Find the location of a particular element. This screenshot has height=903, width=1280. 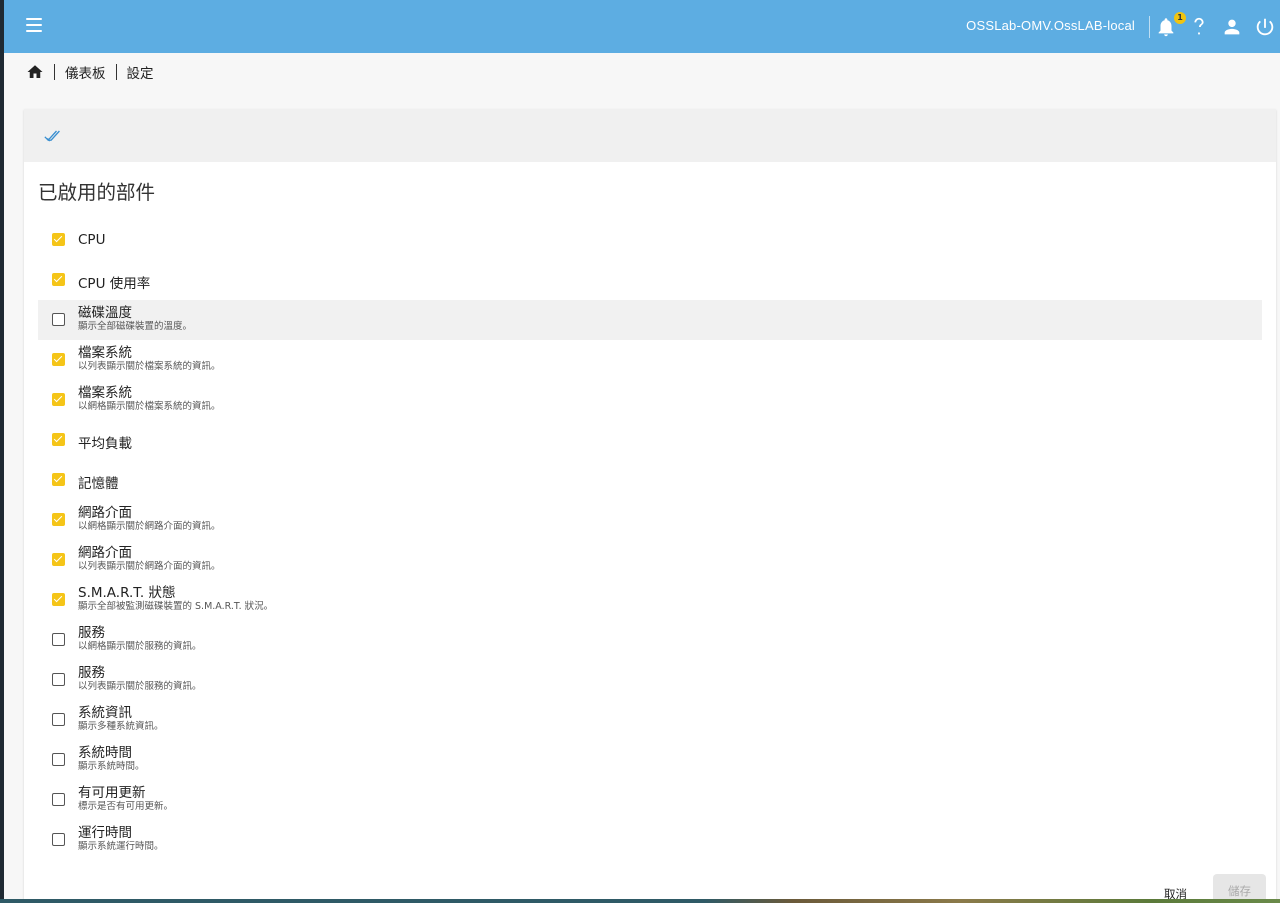

widget-description: 顯示系統運行時間。 is located at coordinates (121, 846).